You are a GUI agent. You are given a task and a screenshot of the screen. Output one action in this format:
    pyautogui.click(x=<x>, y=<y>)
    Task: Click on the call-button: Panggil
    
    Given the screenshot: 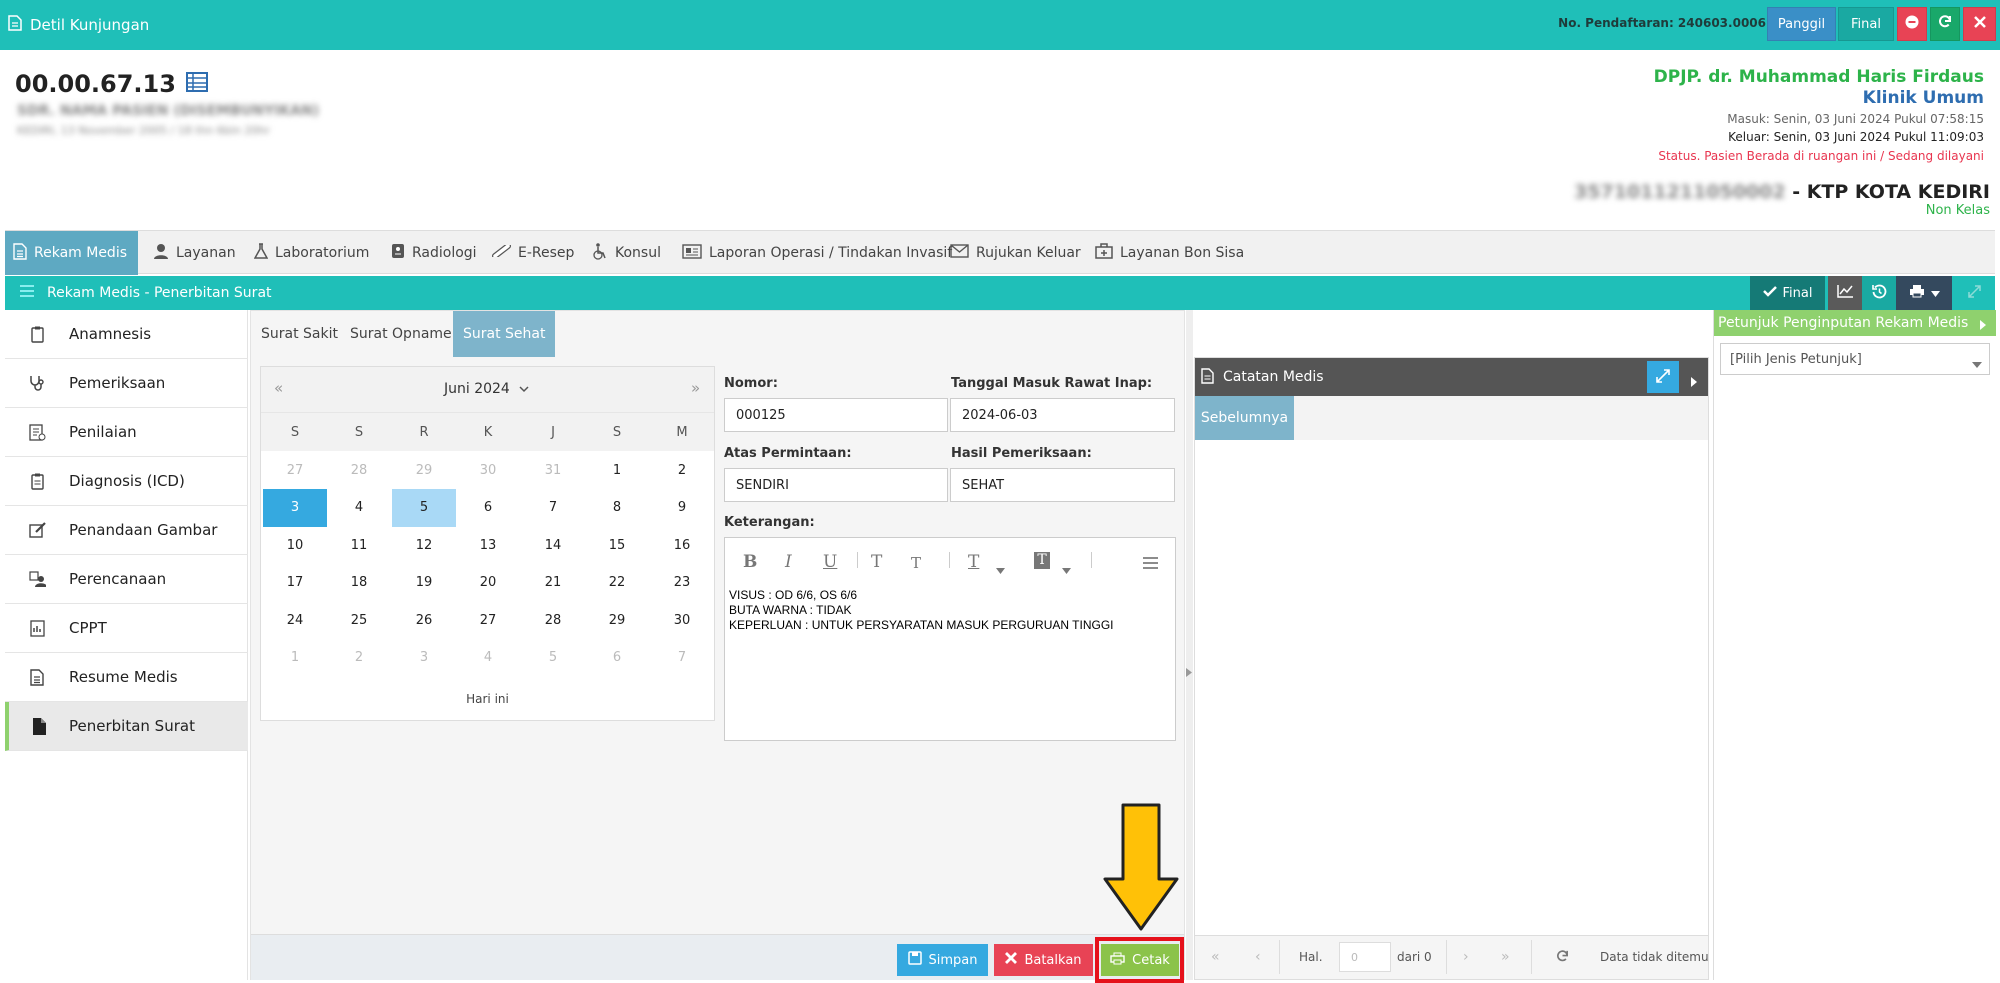 What is the action you would take?
    pyautogui.click(x=1801, y=24)
    